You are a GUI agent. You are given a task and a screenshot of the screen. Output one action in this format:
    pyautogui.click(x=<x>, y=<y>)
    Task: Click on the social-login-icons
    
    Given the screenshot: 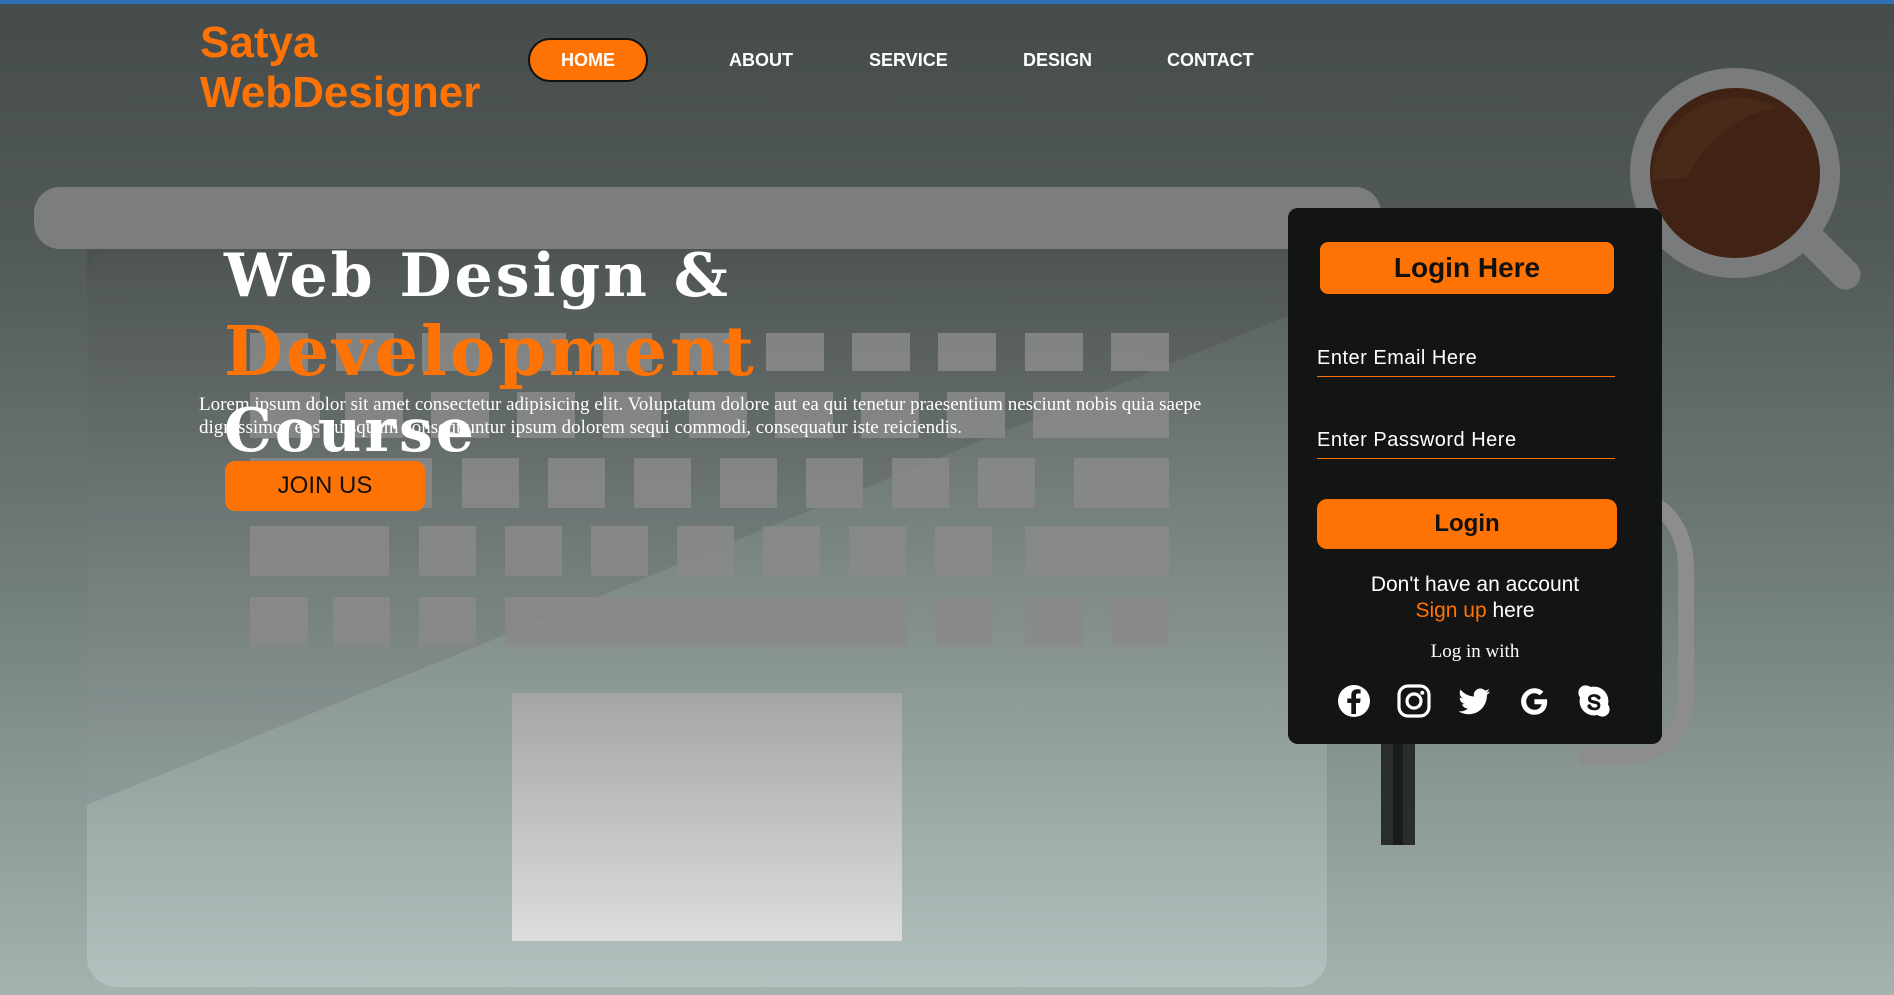 What is the action you would take?
    pyautogui.click(x=1480, y=702)
    